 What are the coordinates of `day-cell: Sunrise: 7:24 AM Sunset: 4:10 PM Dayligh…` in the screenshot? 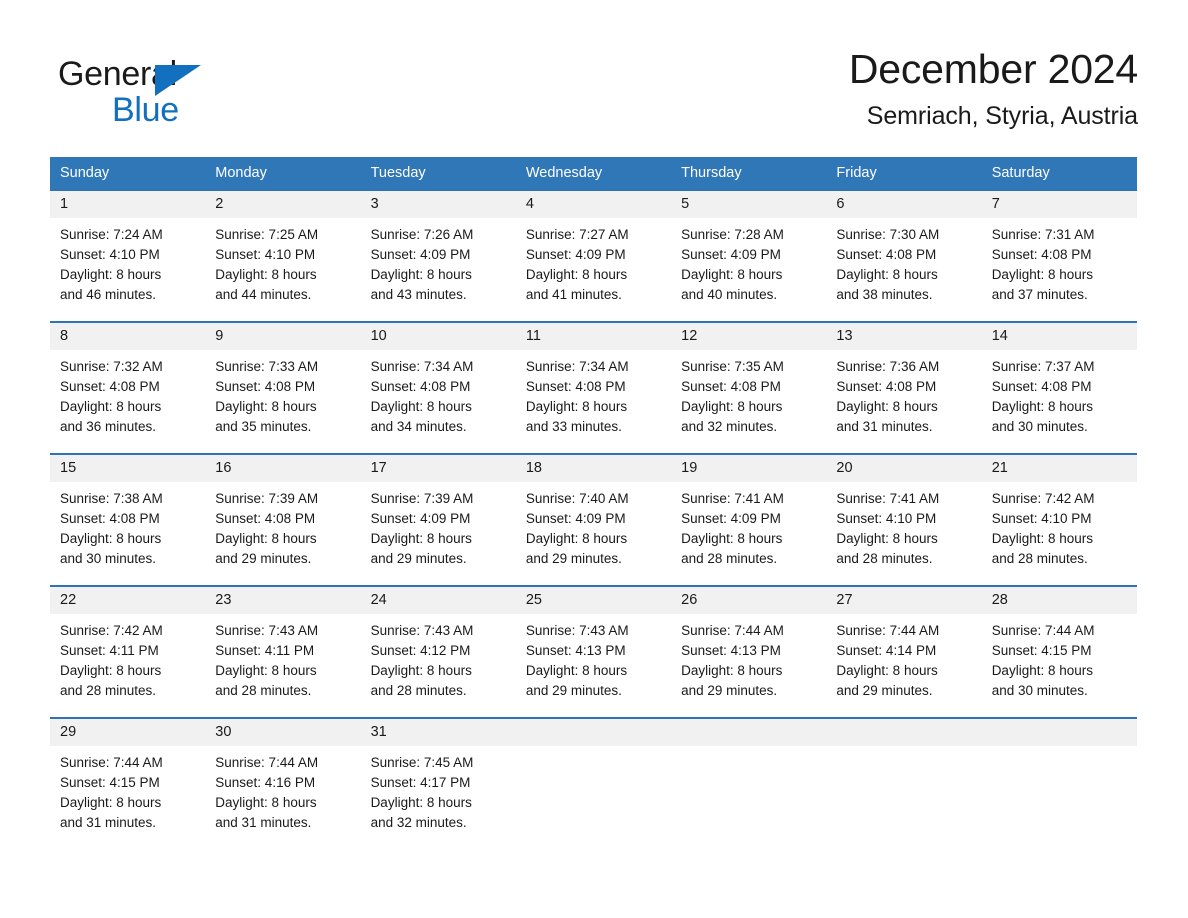 It's located at (127, 269).